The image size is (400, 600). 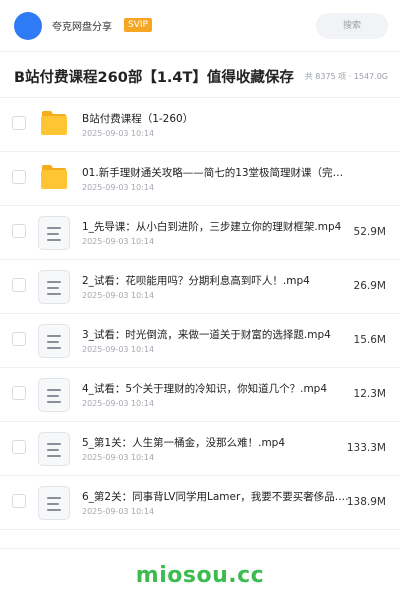 What do you see at coordinates (217, 226) in the screenshot?
I see `item-name: 1_先导课：从小白到进阶，三步建立你的理财框架.mp4` at bounding box center [217, 226].